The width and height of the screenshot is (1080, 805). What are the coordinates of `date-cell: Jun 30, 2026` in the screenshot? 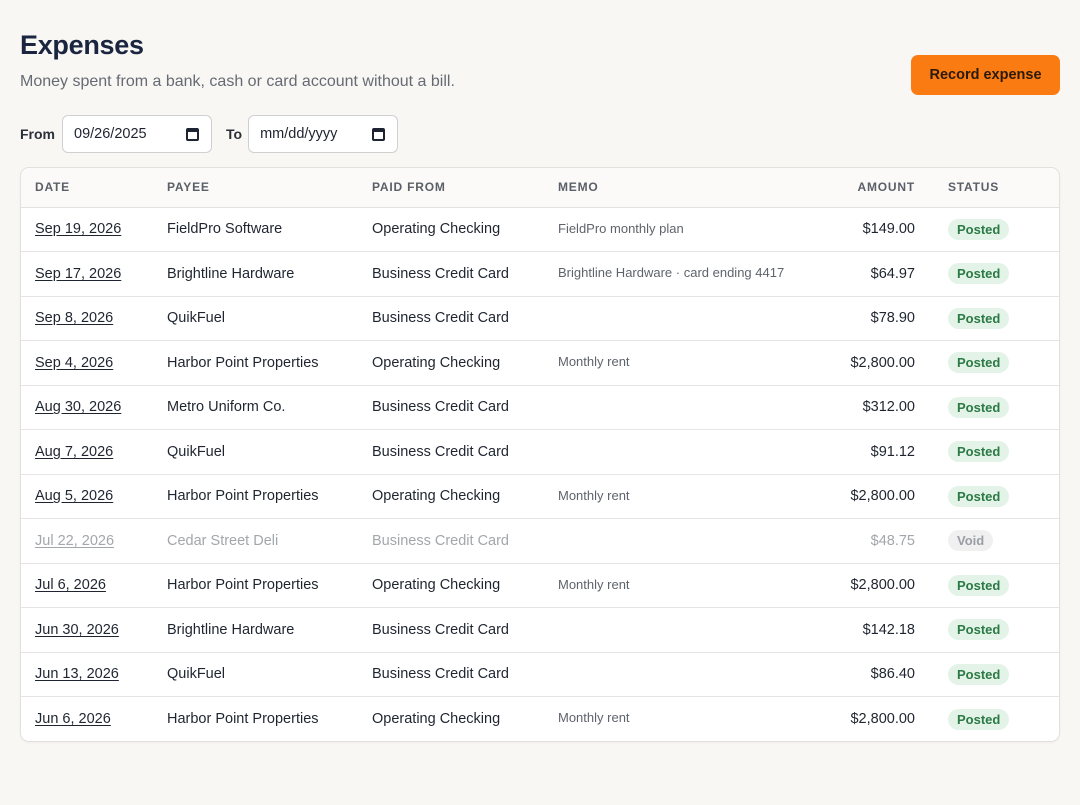 It's located at (87, 630).